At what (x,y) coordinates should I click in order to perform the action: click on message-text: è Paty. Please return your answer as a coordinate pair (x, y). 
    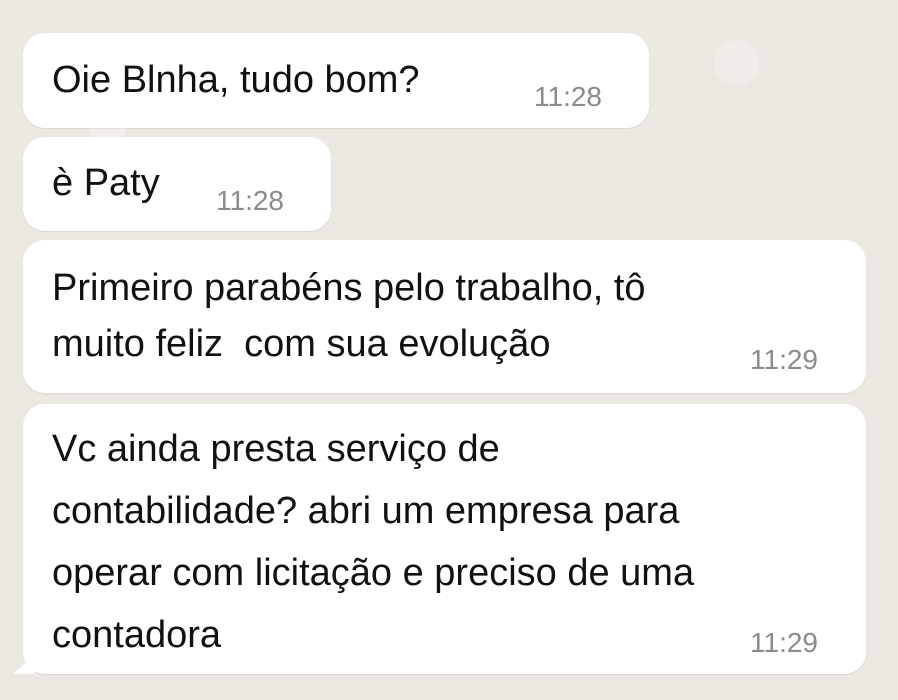
    Looking at the image, I should click on (106, 183).